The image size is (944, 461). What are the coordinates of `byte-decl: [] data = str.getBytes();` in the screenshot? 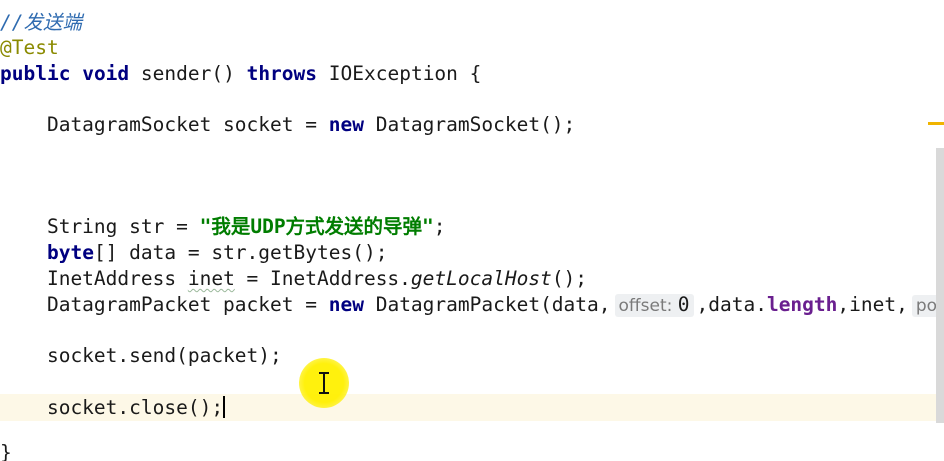 It's located at (240, 252).